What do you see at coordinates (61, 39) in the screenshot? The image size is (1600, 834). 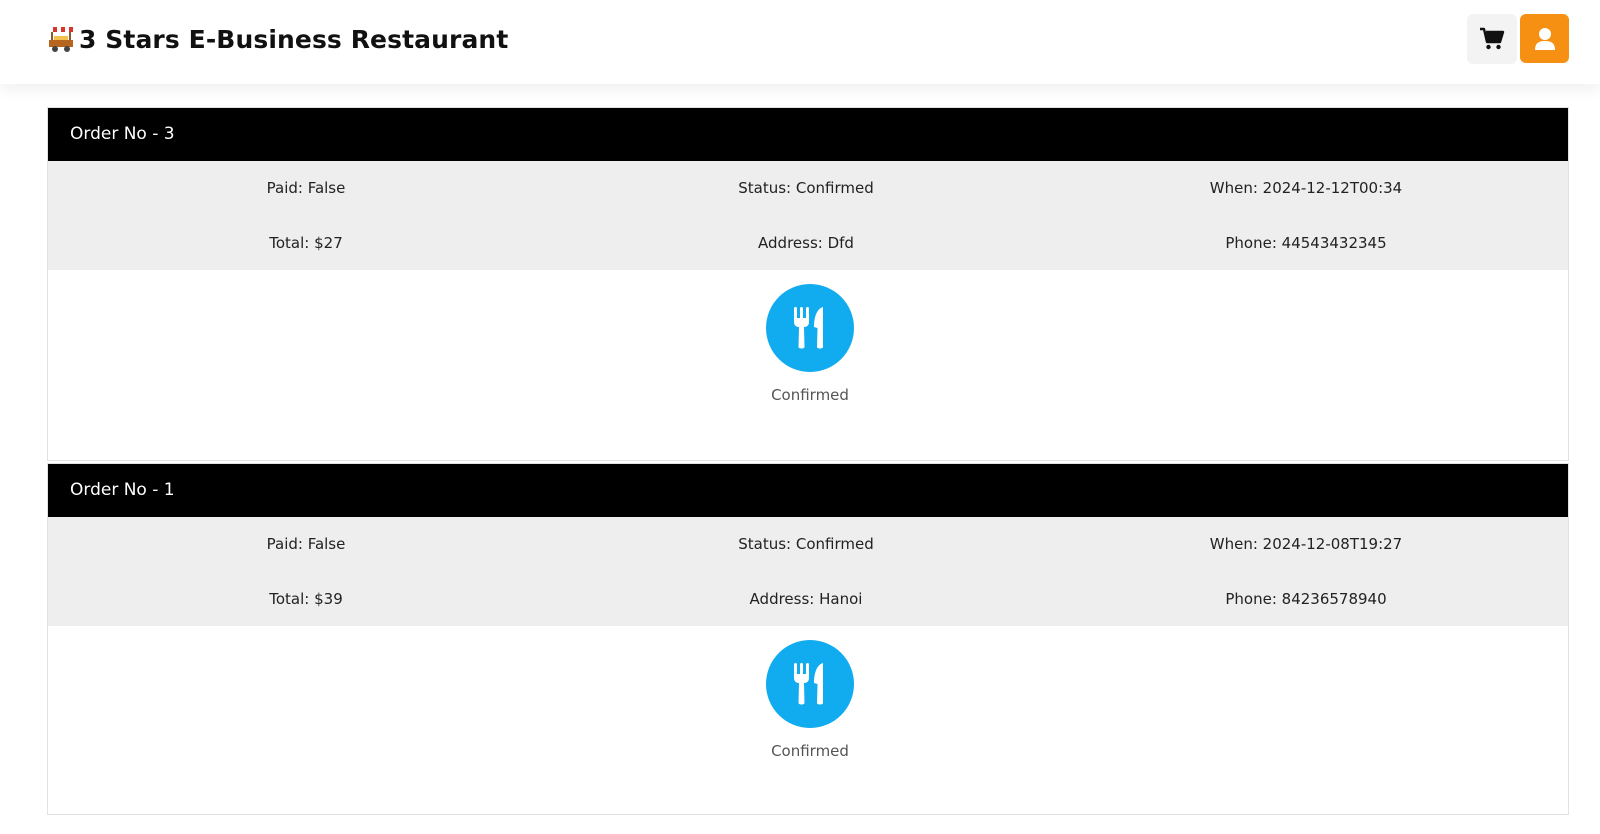 I see `food-cart-icon` at bounding box center [61, 39].